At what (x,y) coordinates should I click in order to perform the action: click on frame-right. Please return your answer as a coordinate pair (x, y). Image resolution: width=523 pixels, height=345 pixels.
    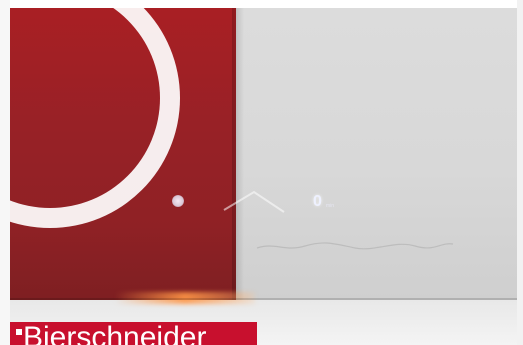
    Looking at the image, I should click on (520, 172).